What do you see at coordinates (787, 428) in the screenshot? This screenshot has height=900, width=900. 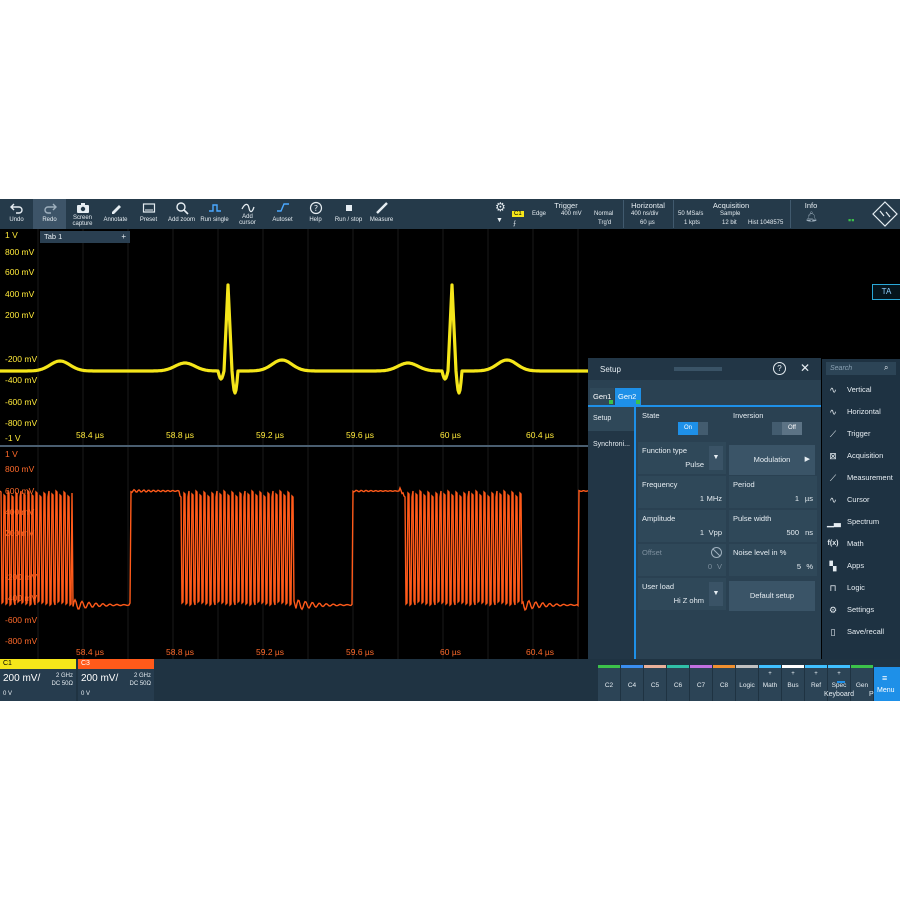 I see `inversion-toggle: Off` at bounding box center [787, 428].